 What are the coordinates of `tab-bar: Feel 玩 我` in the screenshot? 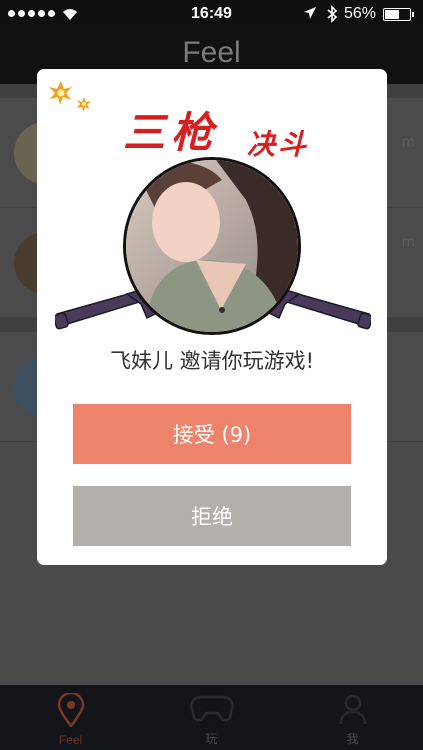 It's located at (211, 717).